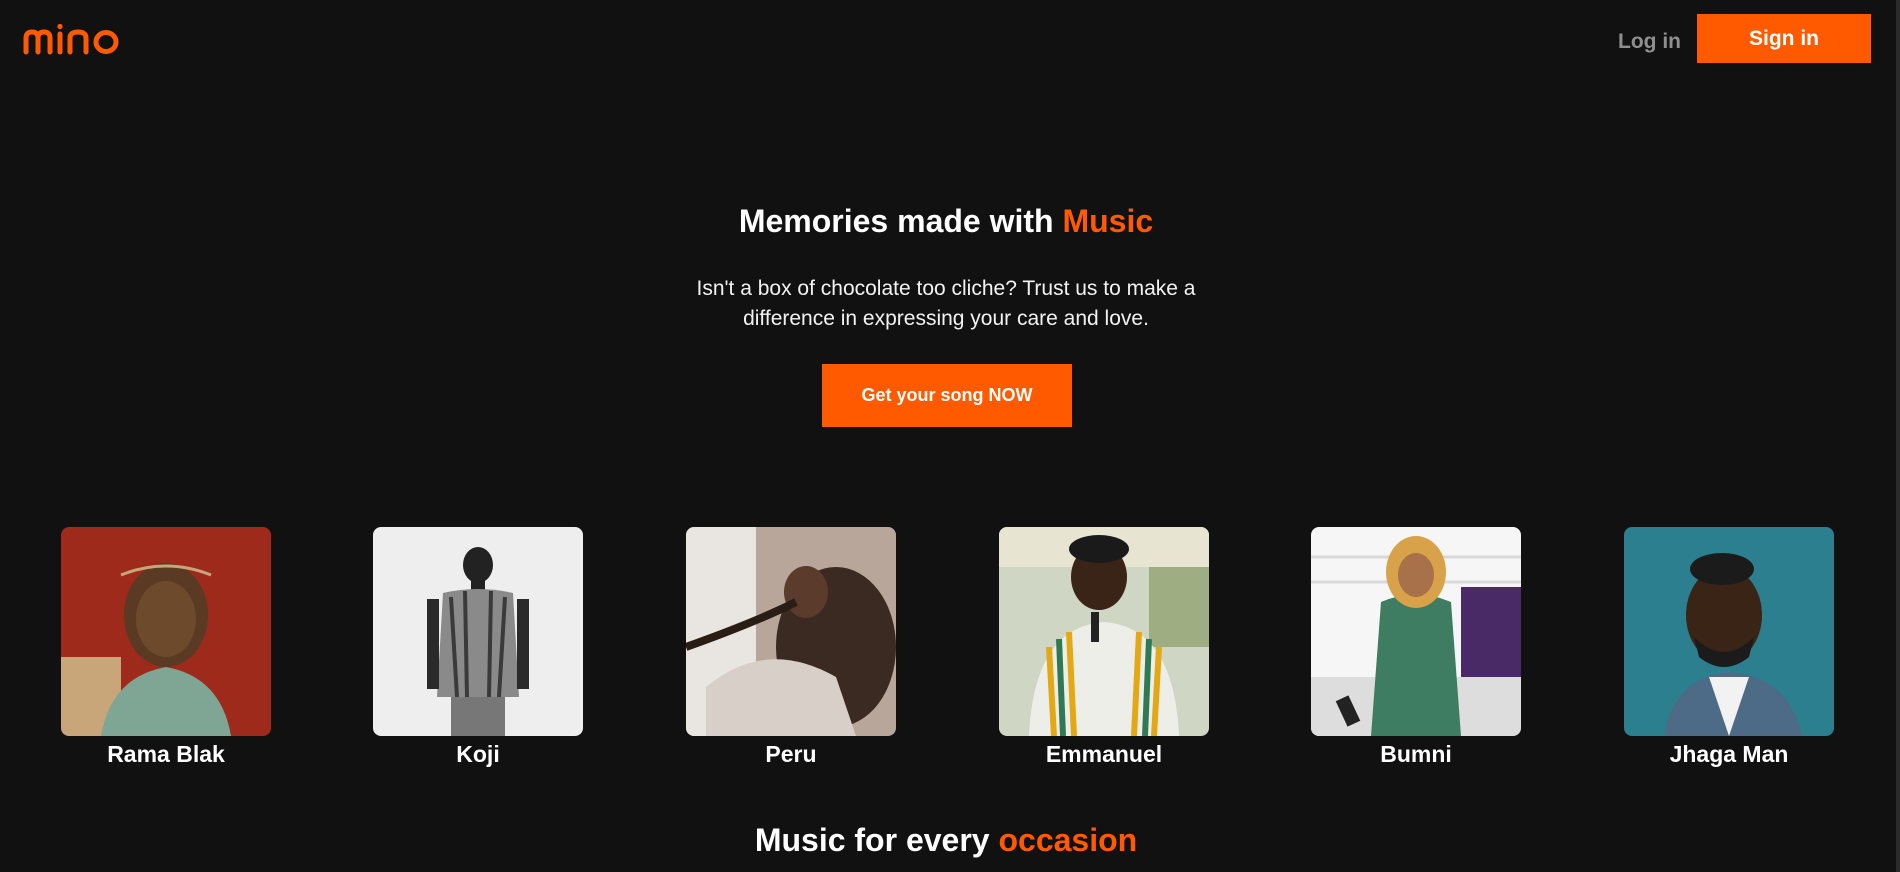  I want to click on occasions-title: Music for every occasion, so click(946, 840).